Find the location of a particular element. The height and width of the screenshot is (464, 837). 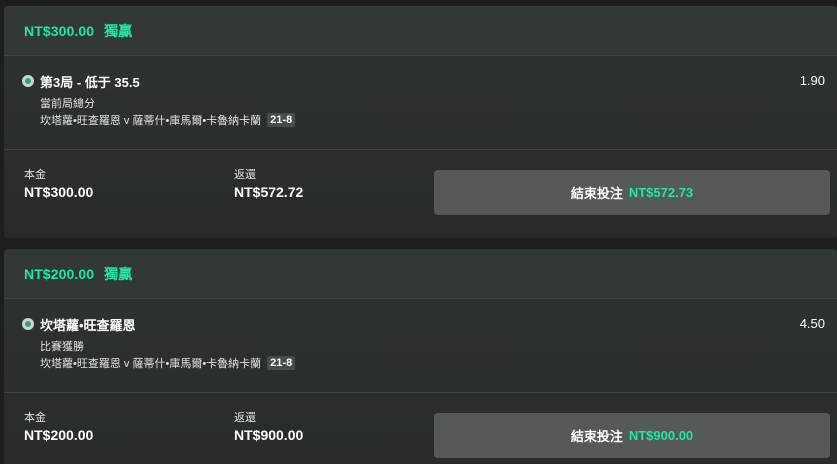

return-value: NT$900.00 is located at coordinates (269, 435).